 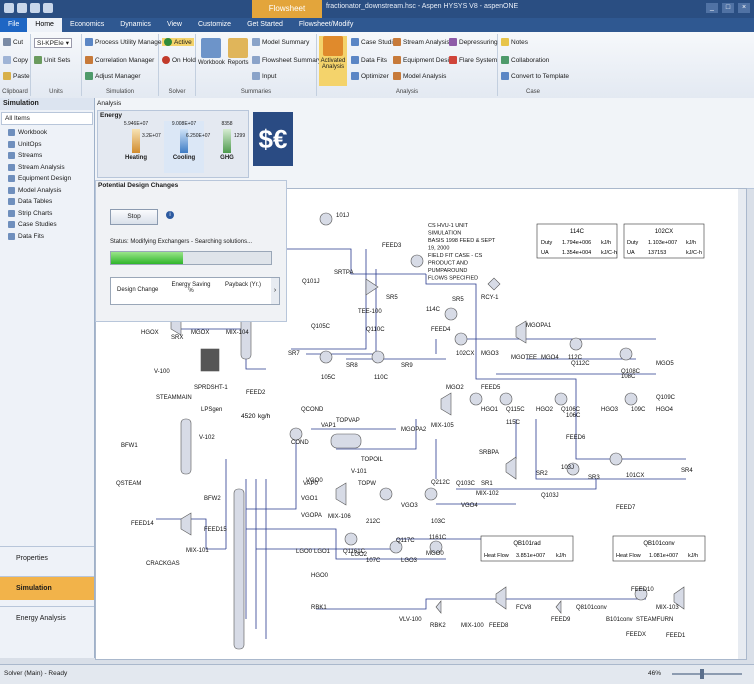 I want to click on input-button: Input, so click(x=264, y=76).